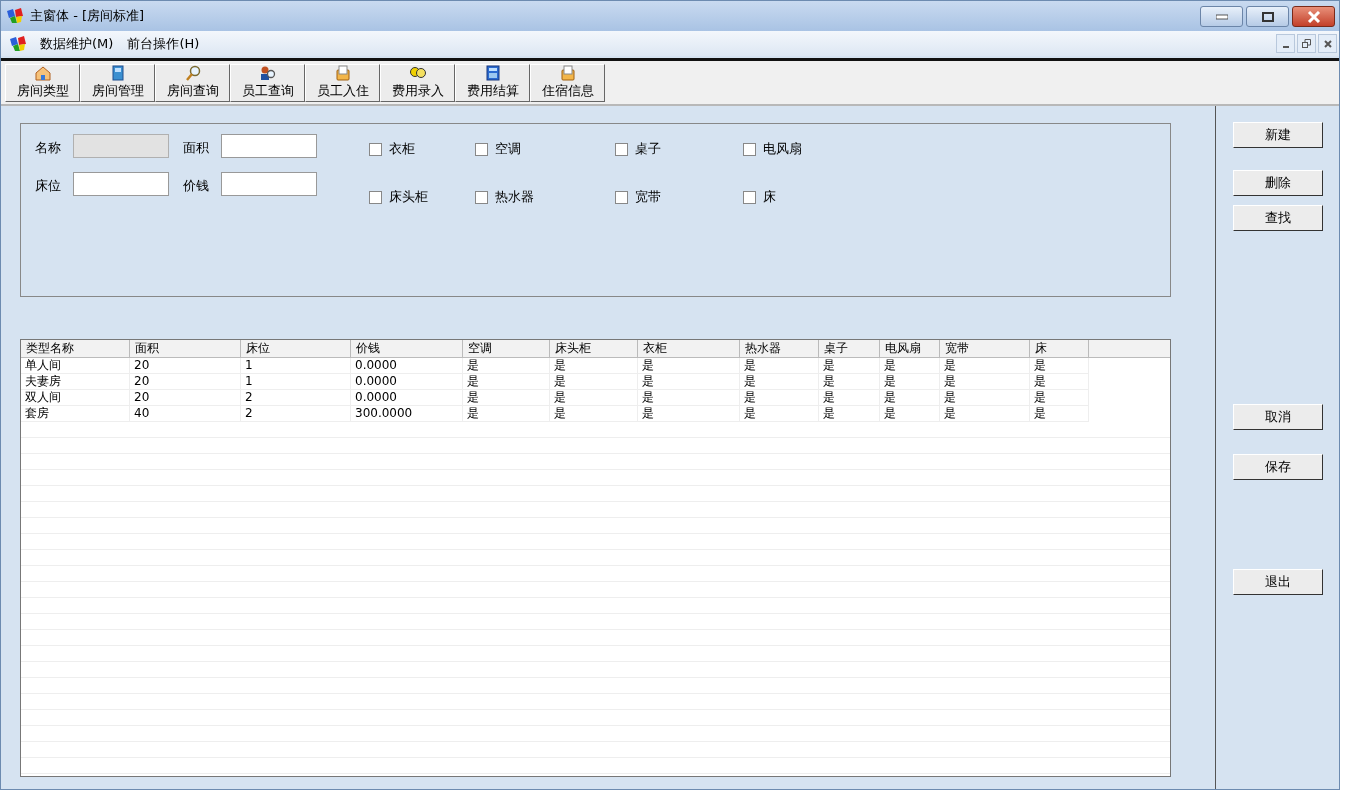 The width and height of the screenshot is (1347, 792). Describe the element at coordinates (192, 83) in the screenshot. I see `toolbar-button: 房间查询` at that location.